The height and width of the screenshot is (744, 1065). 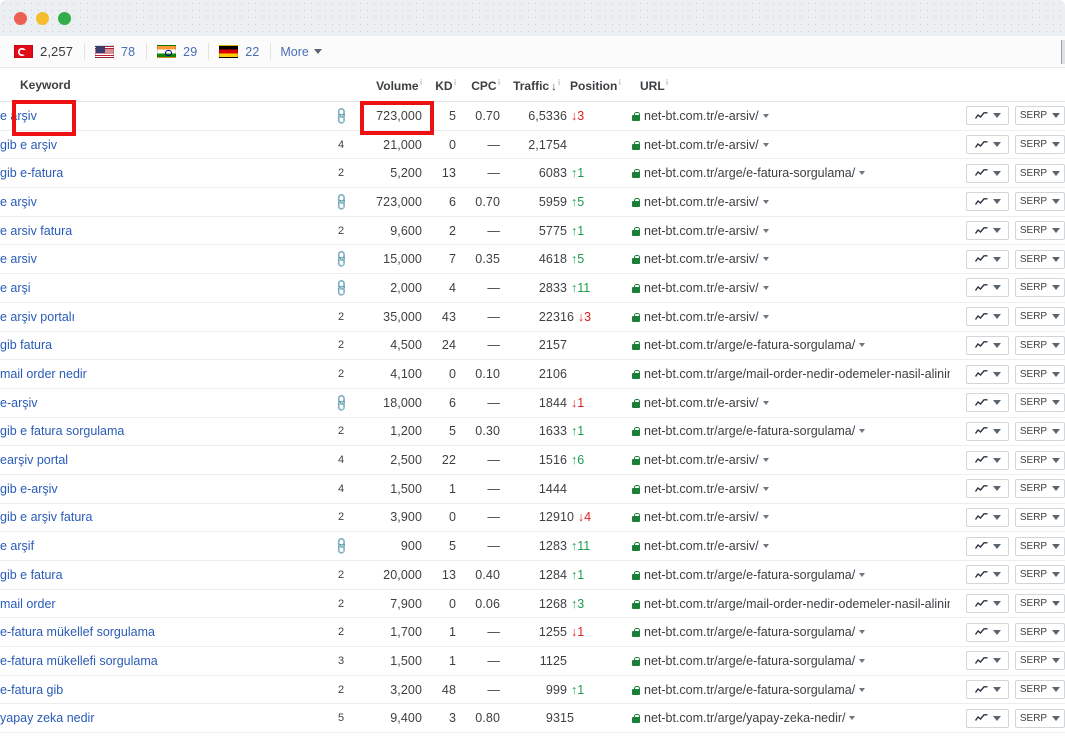 I want to click on keyword-link: e arşiv portalı, so click(x=37, y=317).